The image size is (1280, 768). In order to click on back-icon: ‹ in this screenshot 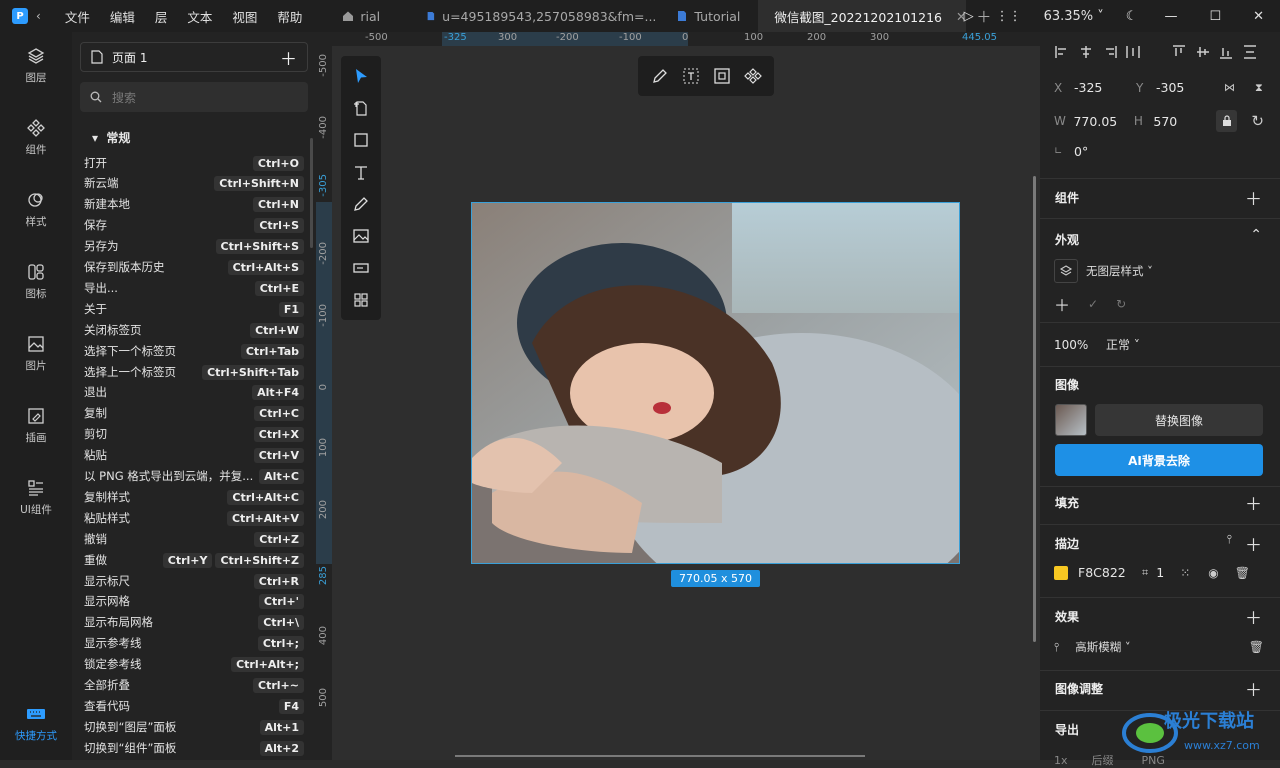, I will do `click(38, 16)`.